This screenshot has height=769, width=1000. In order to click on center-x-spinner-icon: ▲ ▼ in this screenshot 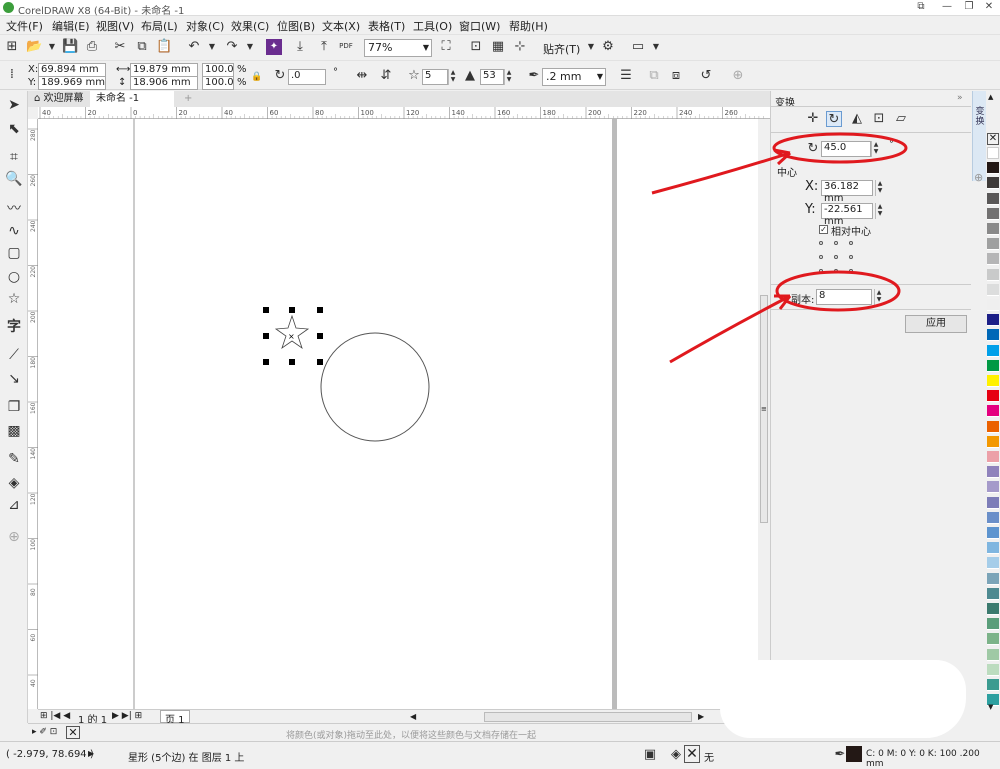, I will do `click(879, 188)`.